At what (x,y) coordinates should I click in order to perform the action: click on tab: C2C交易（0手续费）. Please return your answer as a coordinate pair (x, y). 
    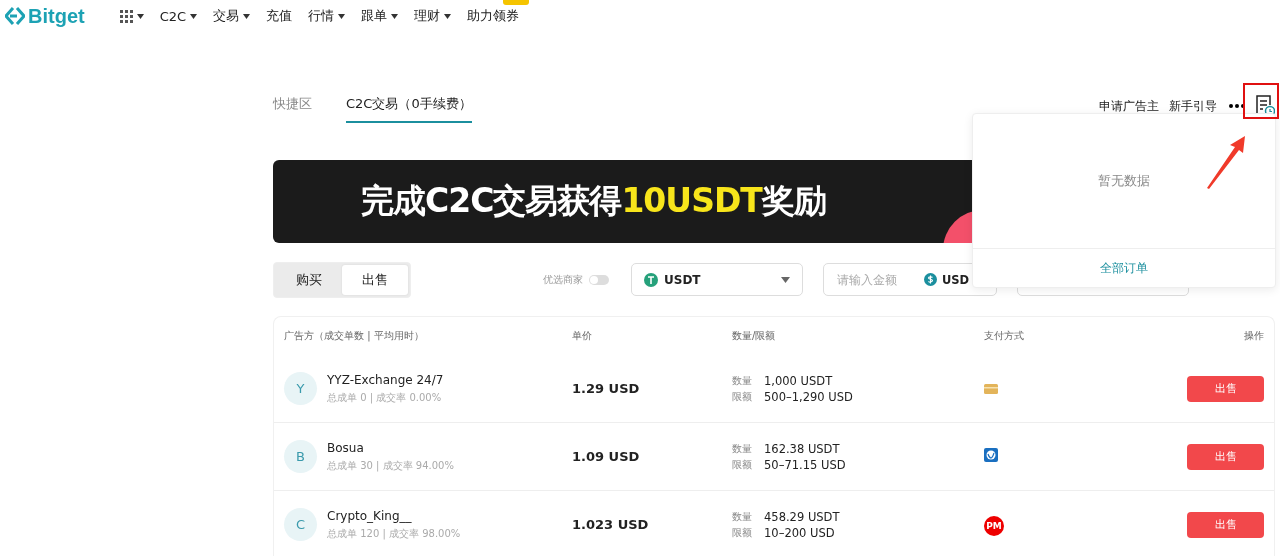
    Looking at the image, I should click on (409, 109).